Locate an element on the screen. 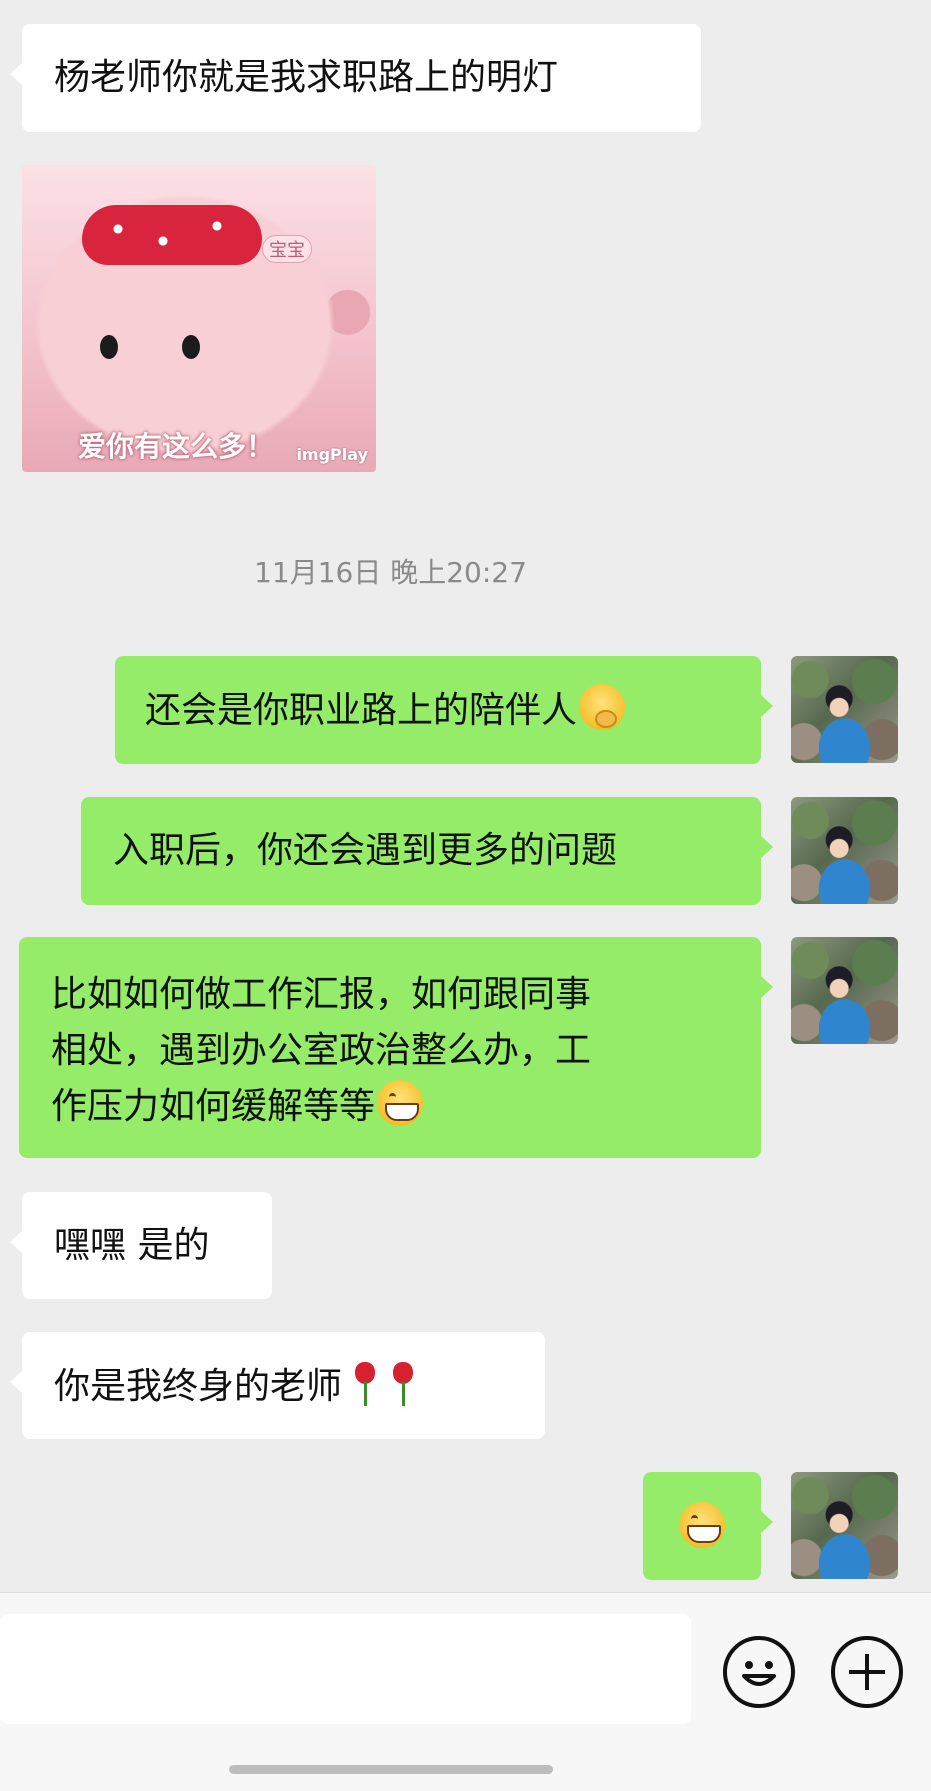  outgoing-message-bubble: 入职后，你还会遇到更多的问题 is located at coordinates (427, 851).